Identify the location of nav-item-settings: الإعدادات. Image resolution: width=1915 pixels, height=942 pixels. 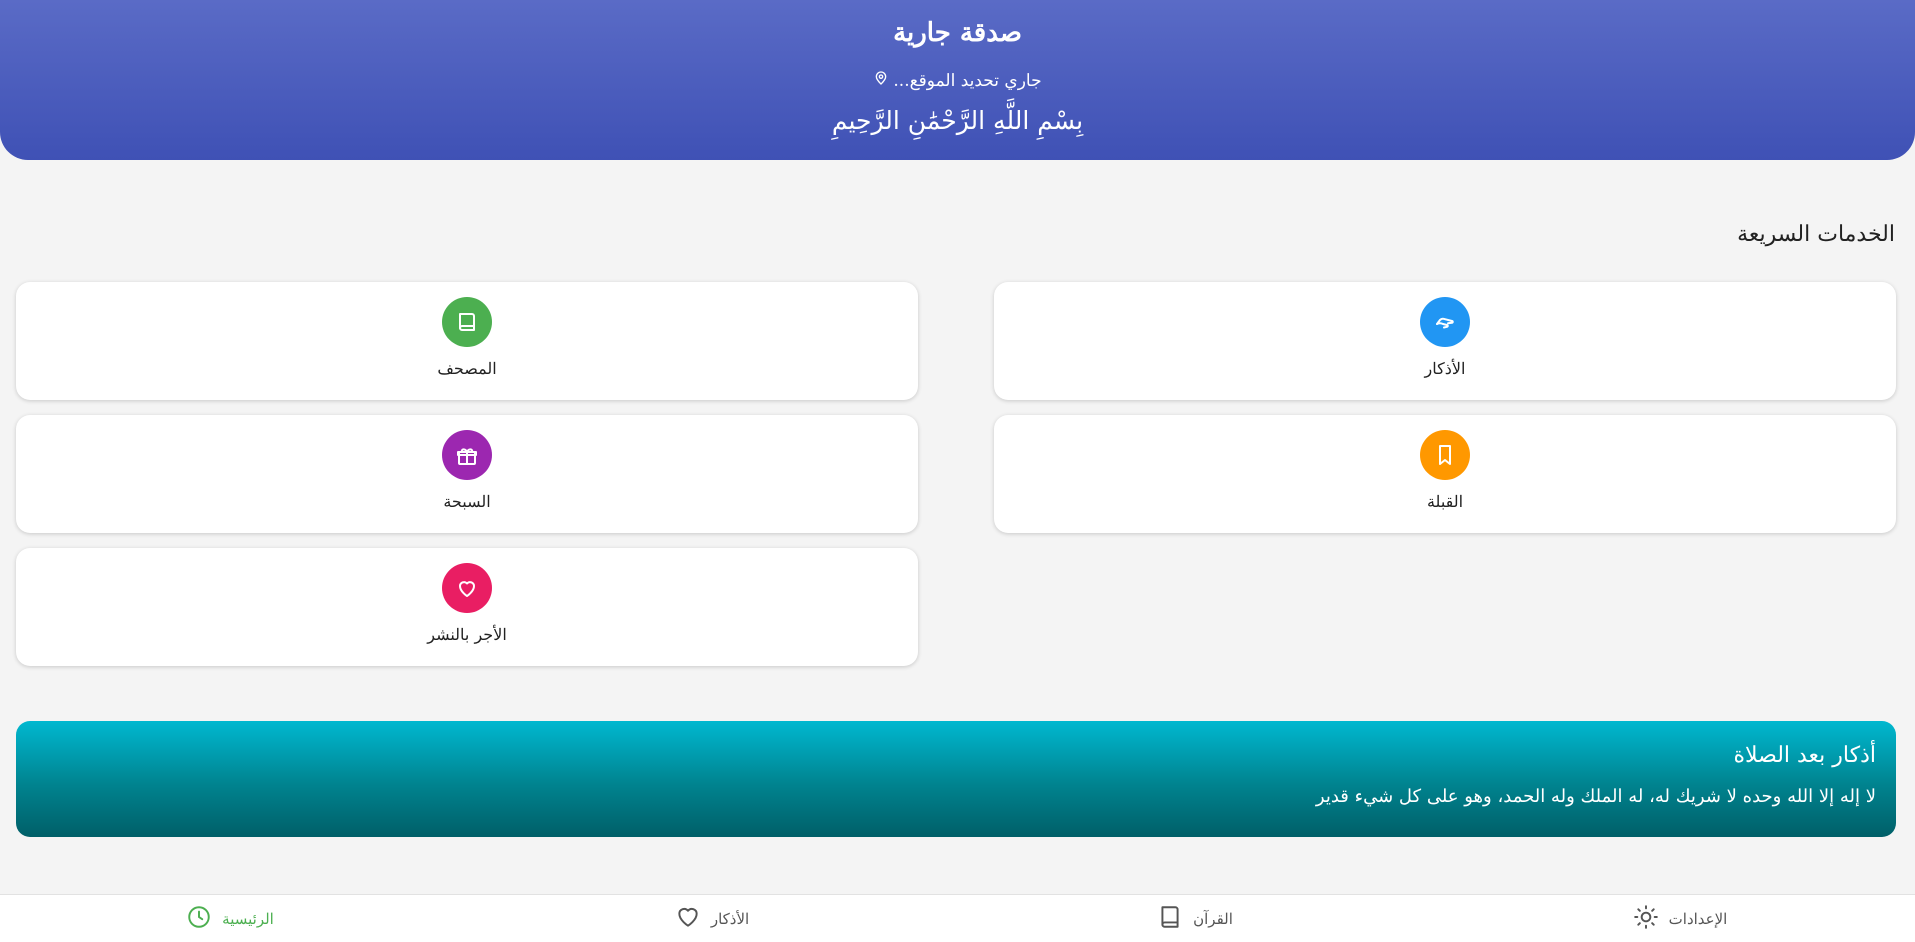
(1680, 918).